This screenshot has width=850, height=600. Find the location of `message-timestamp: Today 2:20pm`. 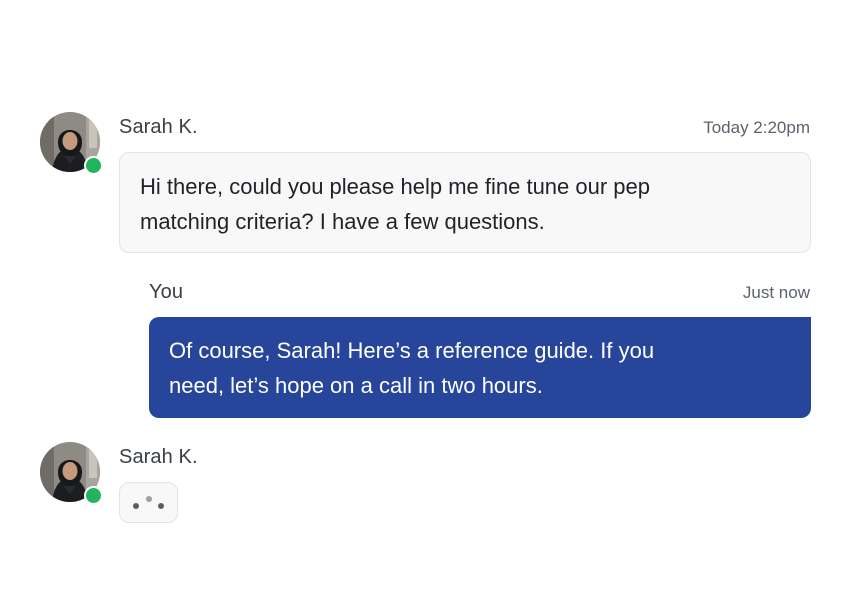

message-timestamp: Today 2:20pm is located at coordinates (756, 127).